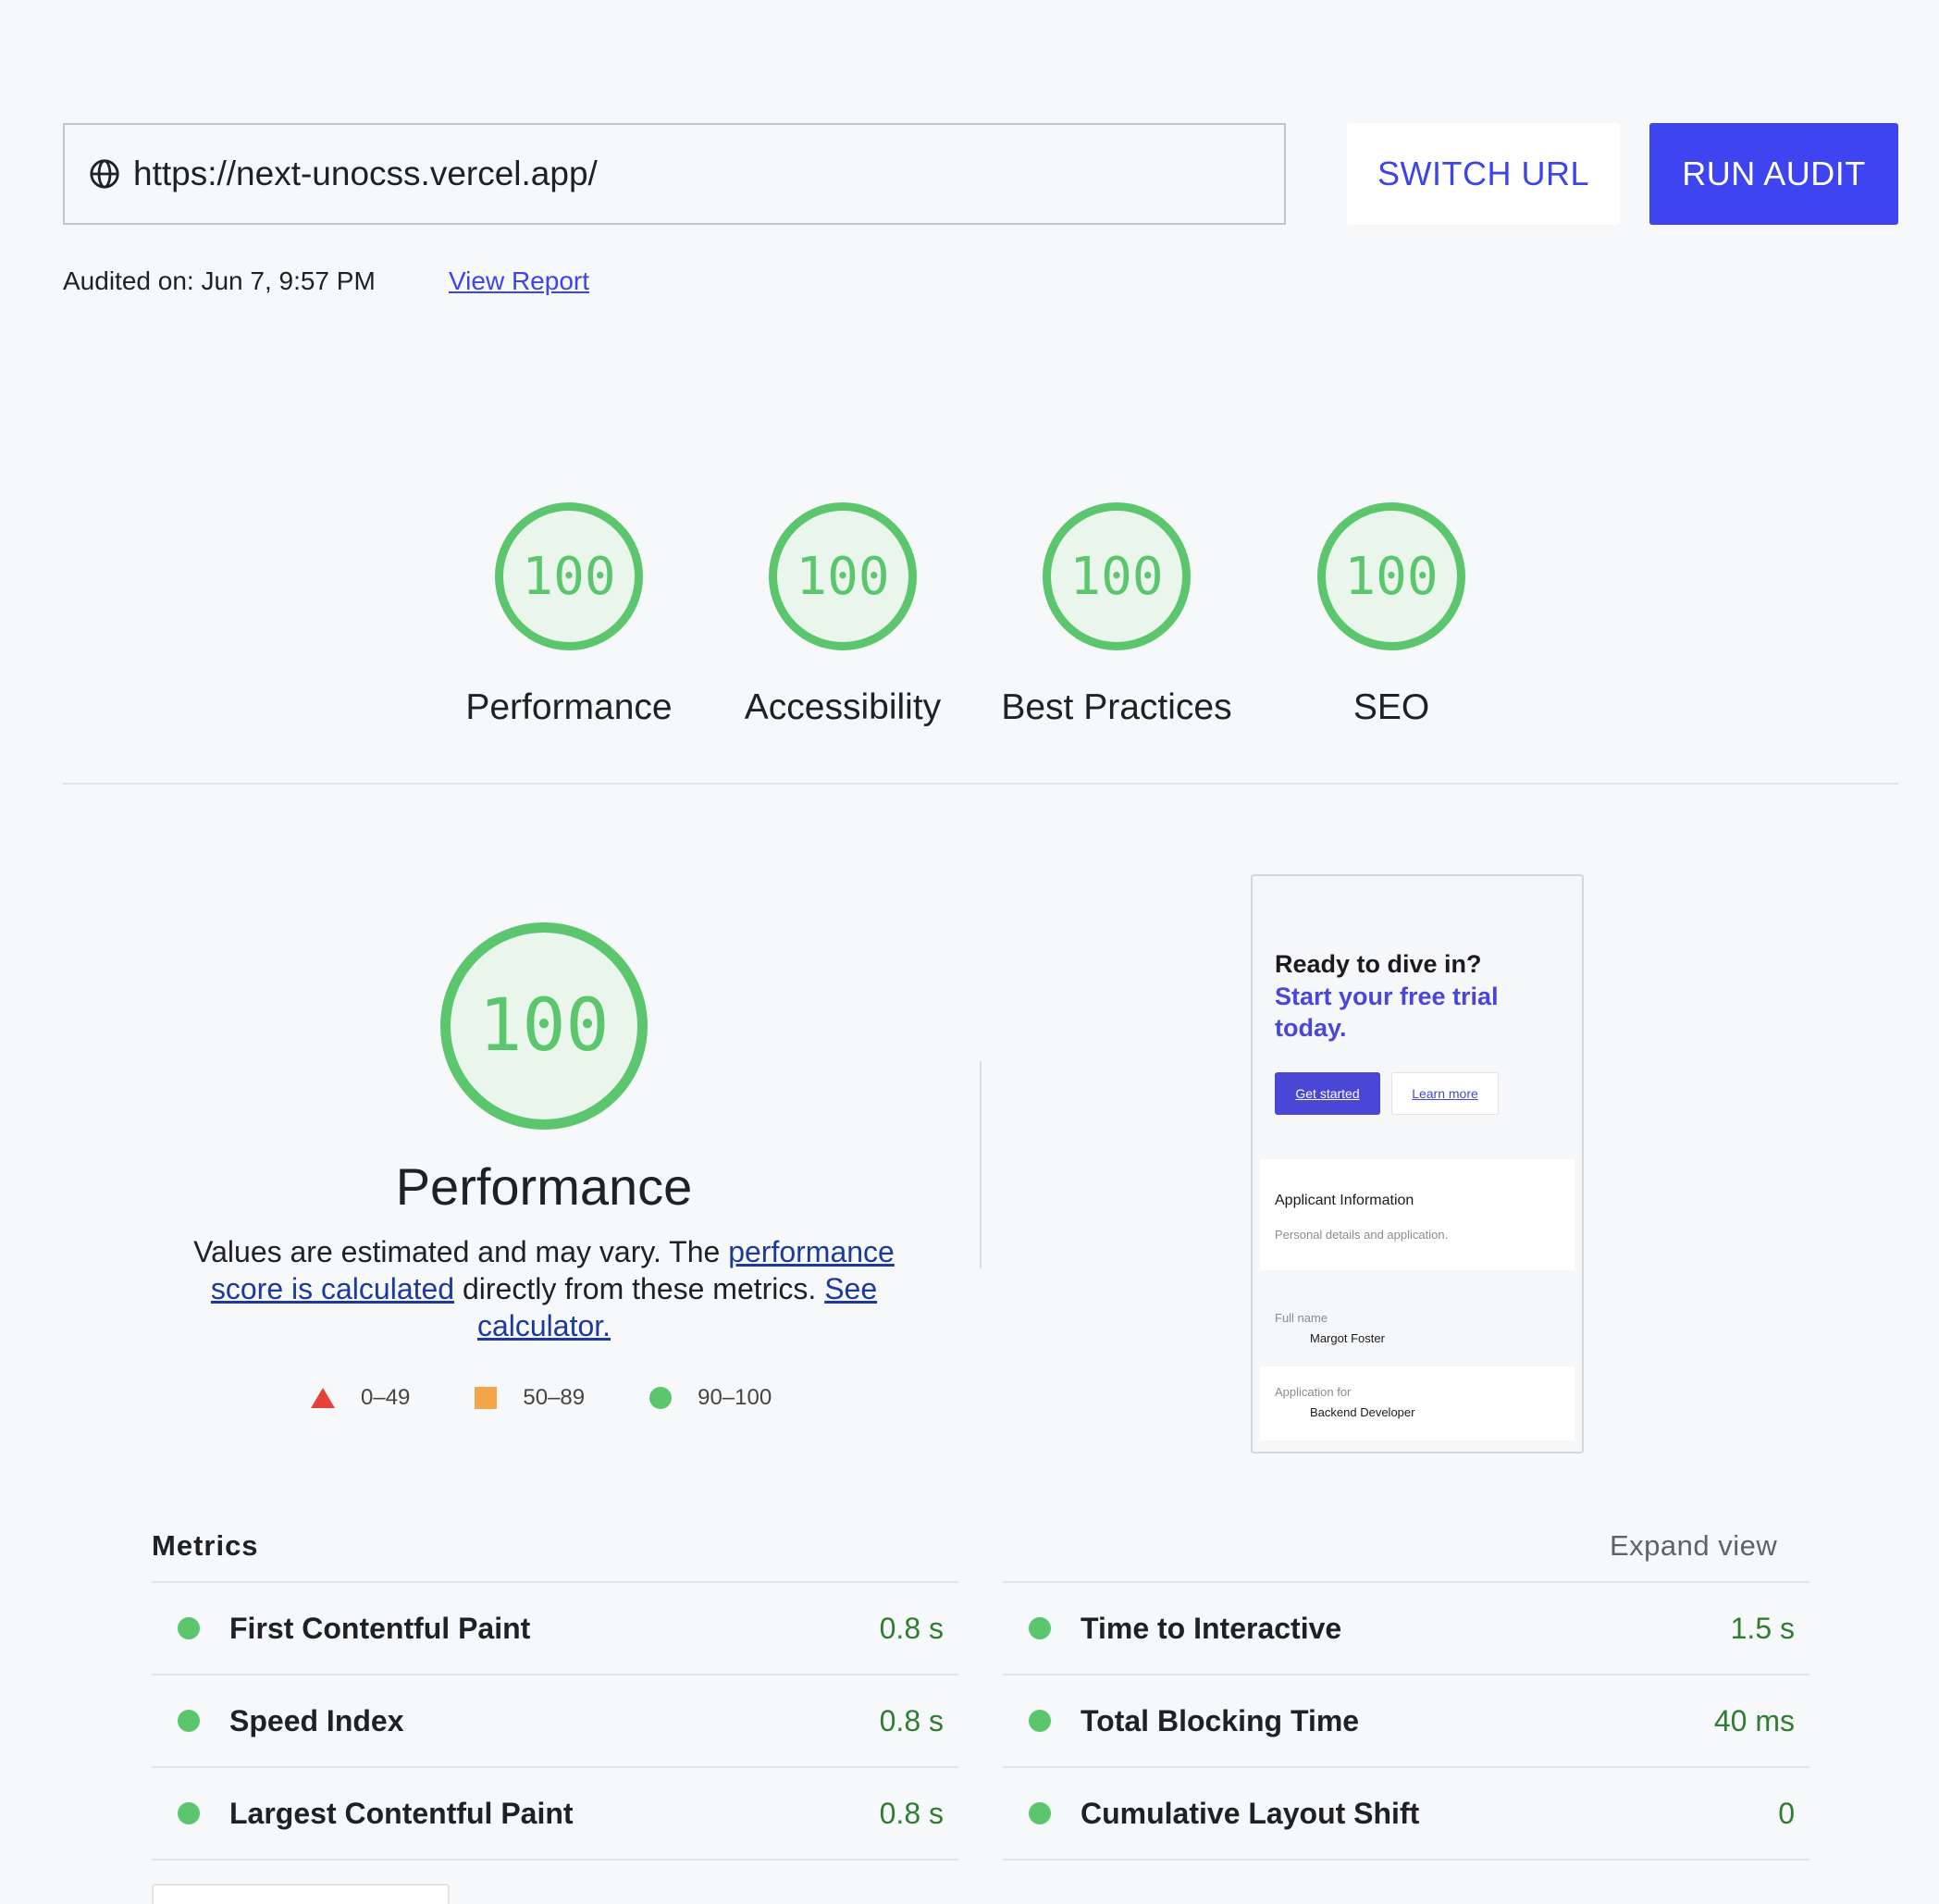  Describe the element at coordinates (461, 1251) in the screenshot. I see `desc-text: Values are estimated and may vary. The` at that location.